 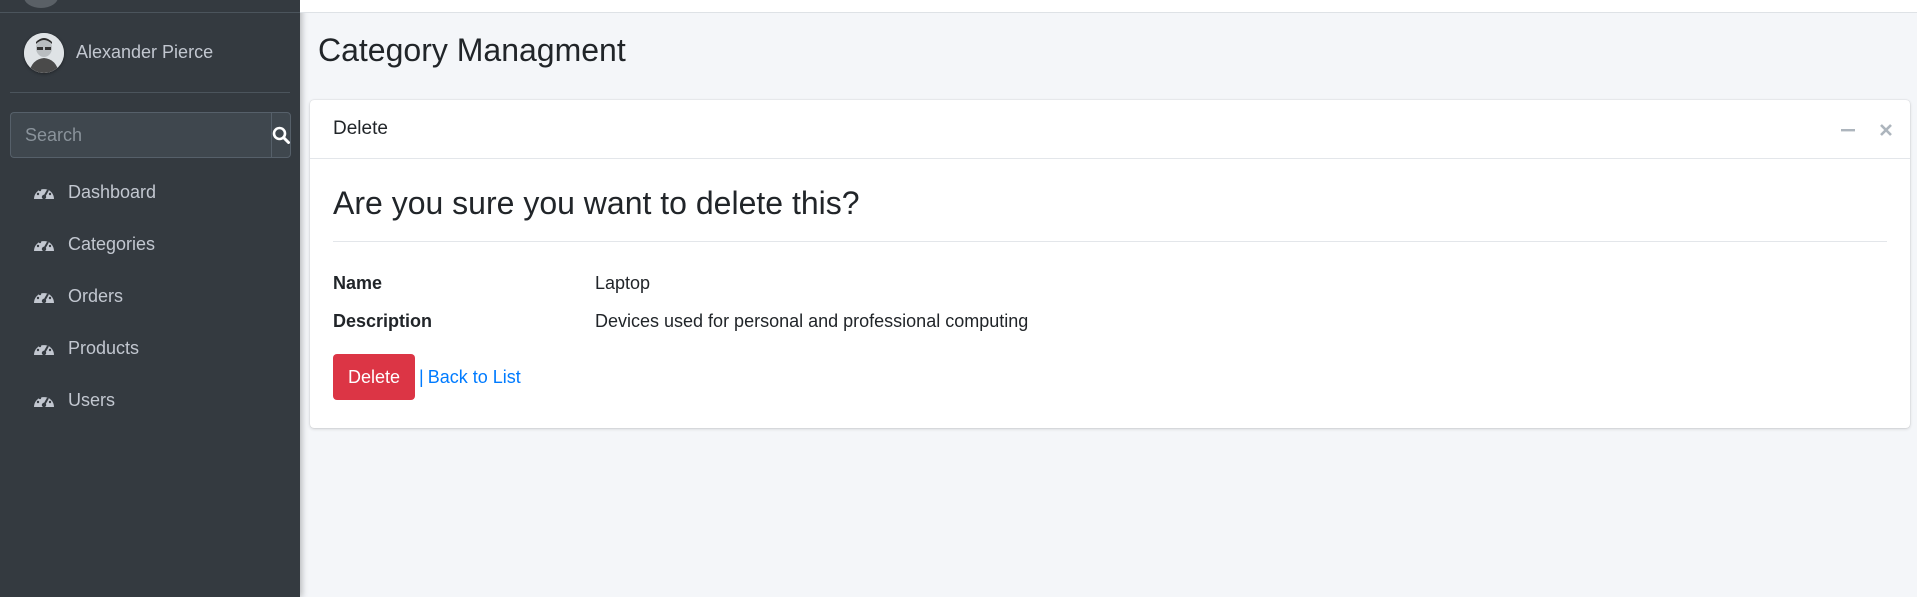 What do you see at coordinates (374, 377) in the screenshot?
I see `delete-button: Delete` at bounding box center [374, 377].